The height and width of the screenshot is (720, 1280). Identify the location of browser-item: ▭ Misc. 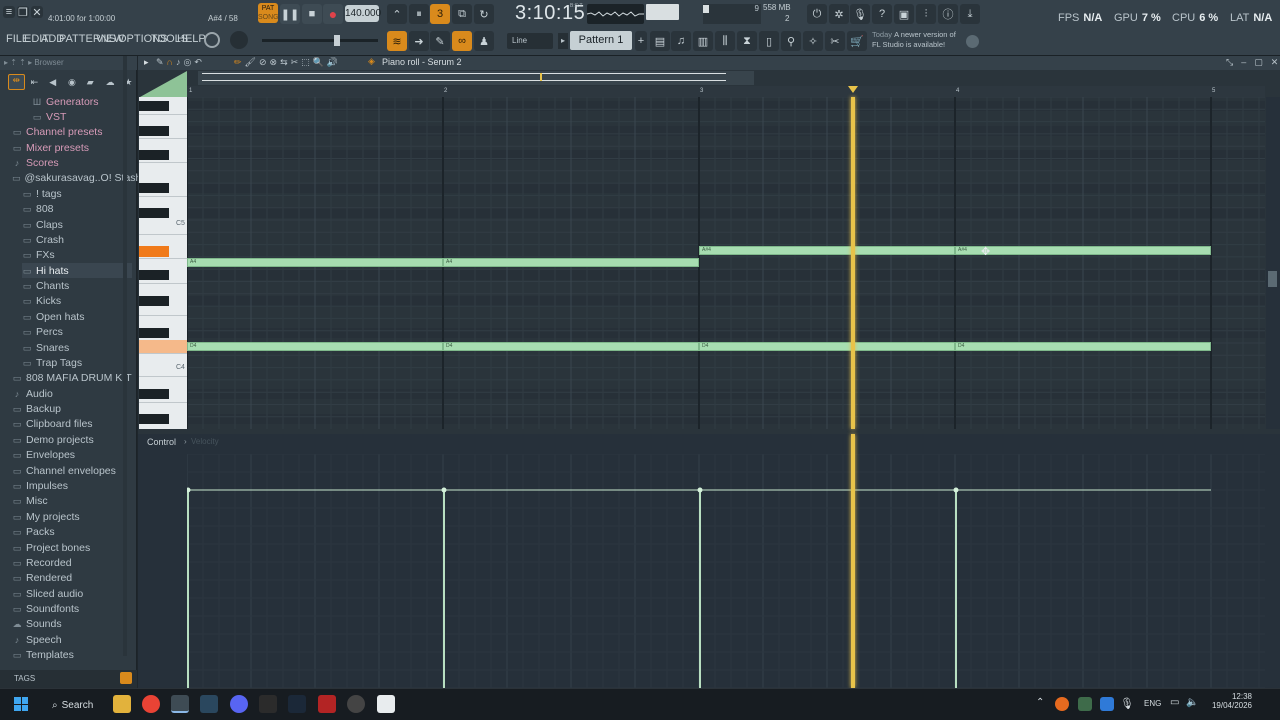
(72, 501).